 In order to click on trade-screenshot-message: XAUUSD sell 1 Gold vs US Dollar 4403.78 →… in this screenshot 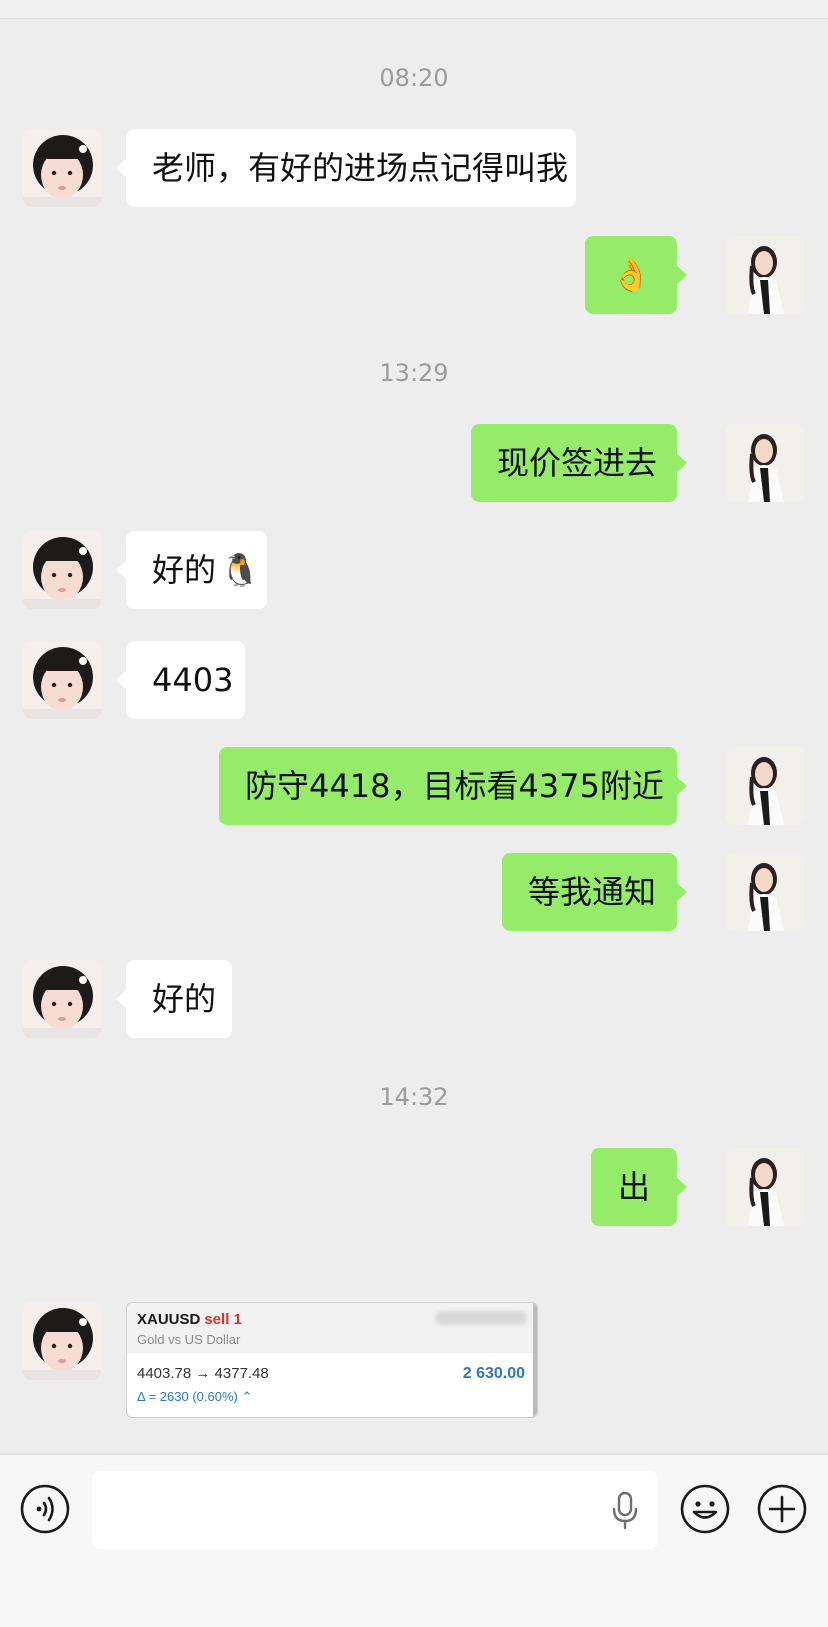, I will do `click(332, 1360)`.